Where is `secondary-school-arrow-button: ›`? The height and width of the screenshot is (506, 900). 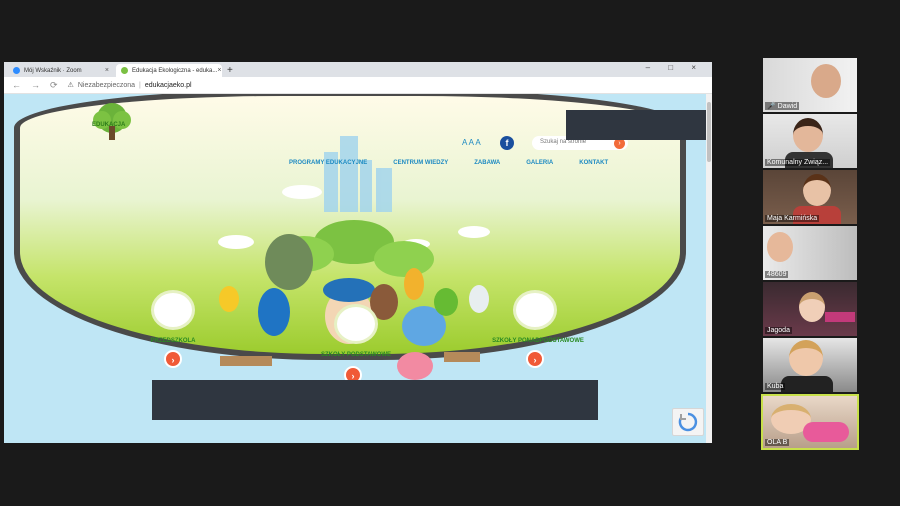 secondary-school-arrow-button: › is located at coordinates (535, 359).